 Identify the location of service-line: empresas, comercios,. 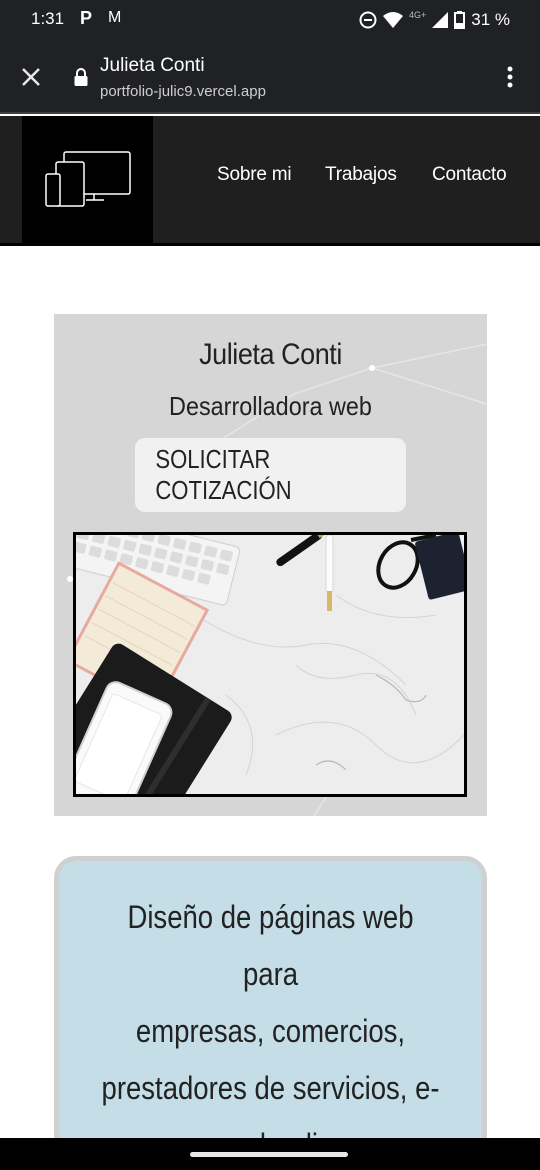
(270, 1031).